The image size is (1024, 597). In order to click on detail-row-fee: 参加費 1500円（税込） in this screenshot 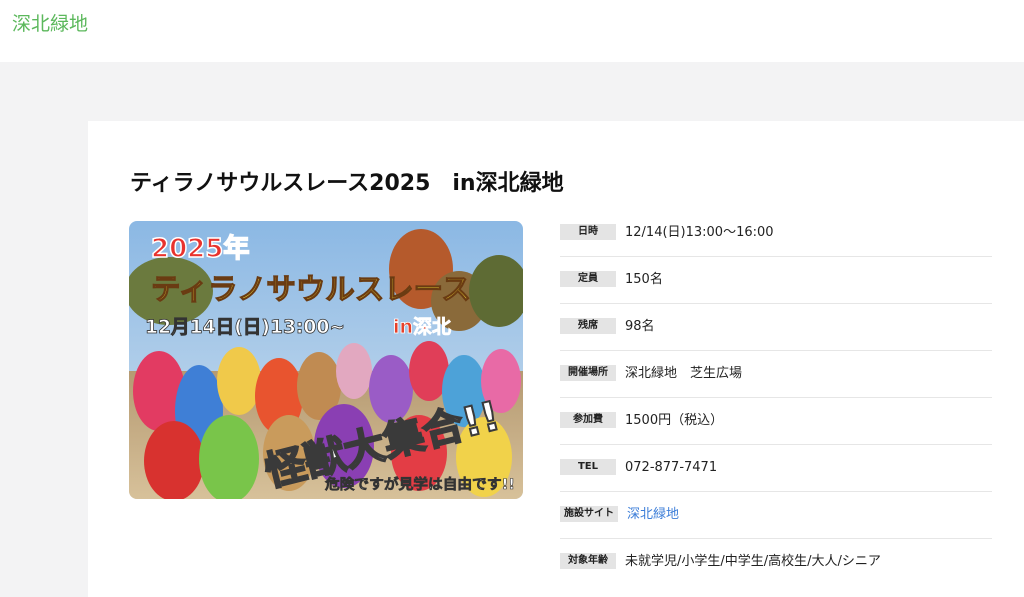, I will do `click(776, 421)`.